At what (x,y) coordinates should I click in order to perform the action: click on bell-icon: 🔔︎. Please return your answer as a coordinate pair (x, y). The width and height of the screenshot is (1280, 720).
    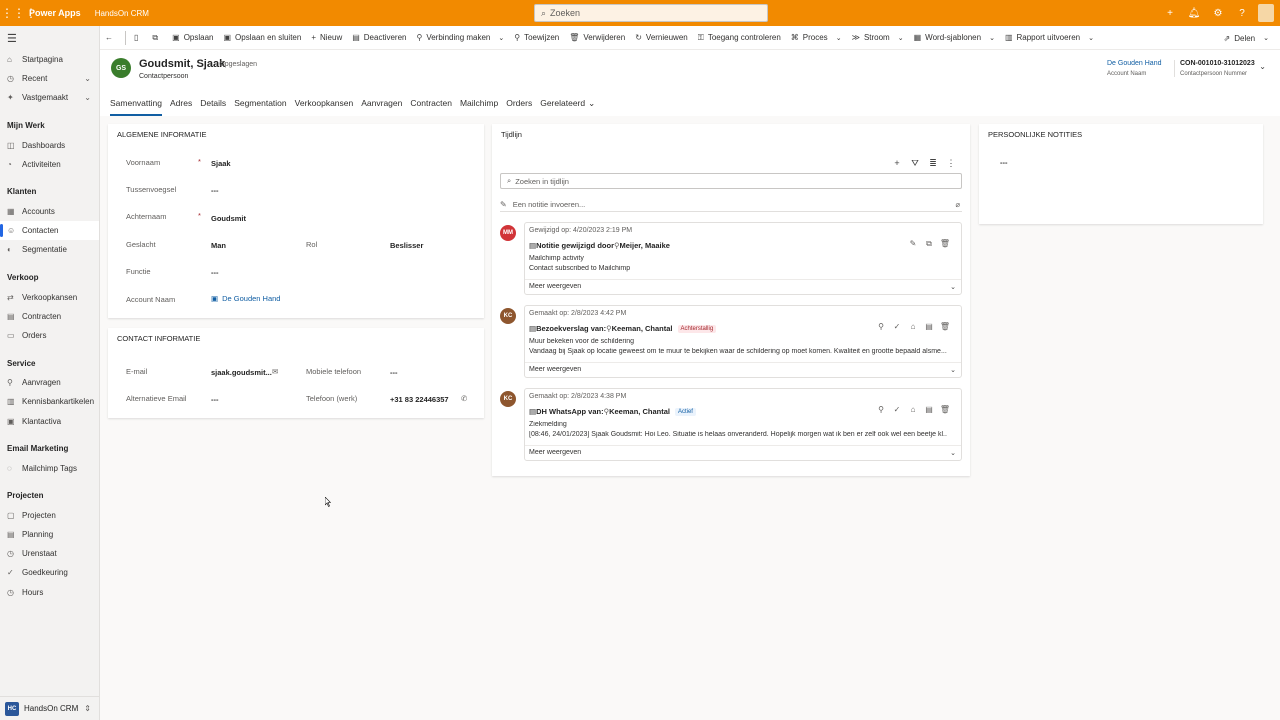
    Looking at the image, I should click on (1194, 13).